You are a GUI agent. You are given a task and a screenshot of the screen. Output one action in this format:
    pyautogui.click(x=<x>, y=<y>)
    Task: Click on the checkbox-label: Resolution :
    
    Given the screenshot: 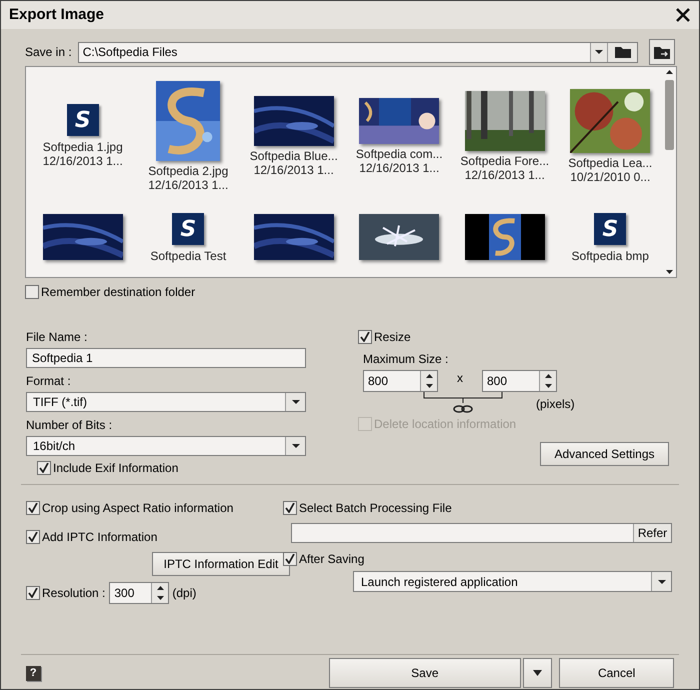 What is the action you would take?
    pyautogui.click(x=74, y=593)
    